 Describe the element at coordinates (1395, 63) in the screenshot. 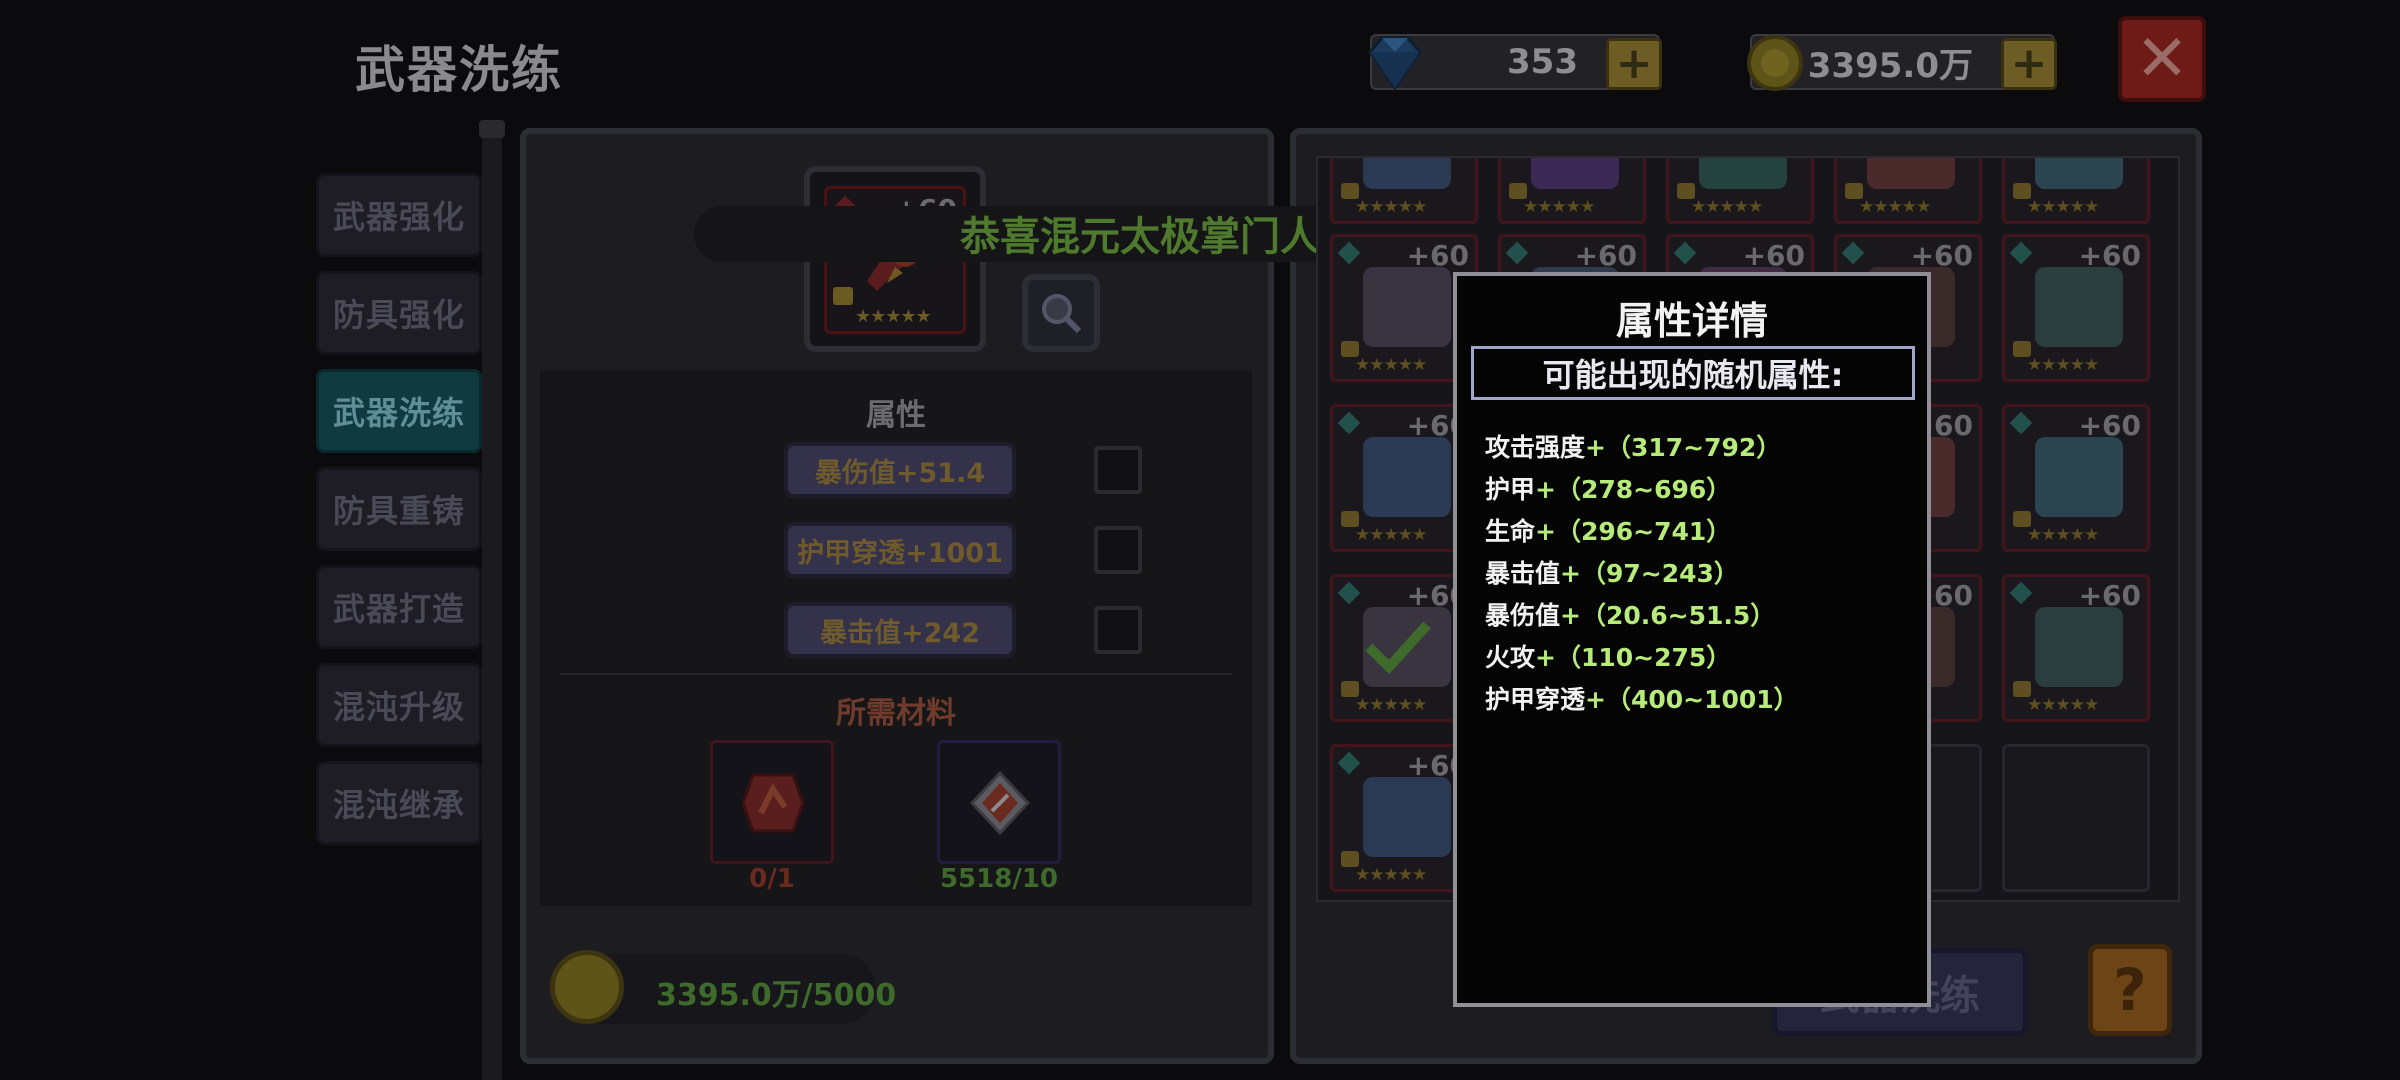

I see `diamond-icon` at that location.